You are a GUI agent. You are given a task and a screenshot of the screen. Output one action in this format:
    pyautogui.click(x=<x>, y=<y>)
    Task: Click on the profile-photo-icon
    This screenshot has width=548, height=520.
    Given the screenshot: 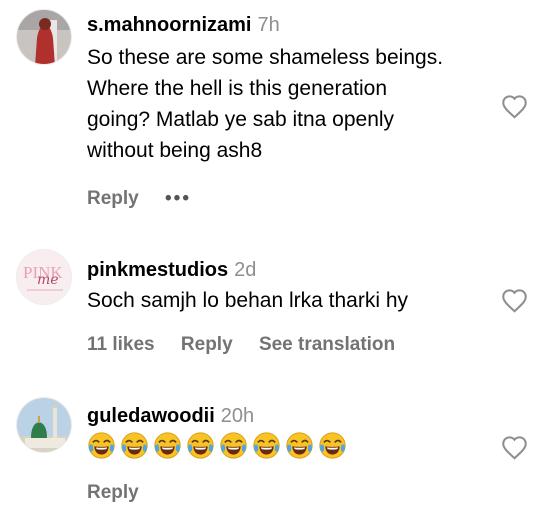 What is the action you would take?
    pyautogui.click(x=44, y=37)
    